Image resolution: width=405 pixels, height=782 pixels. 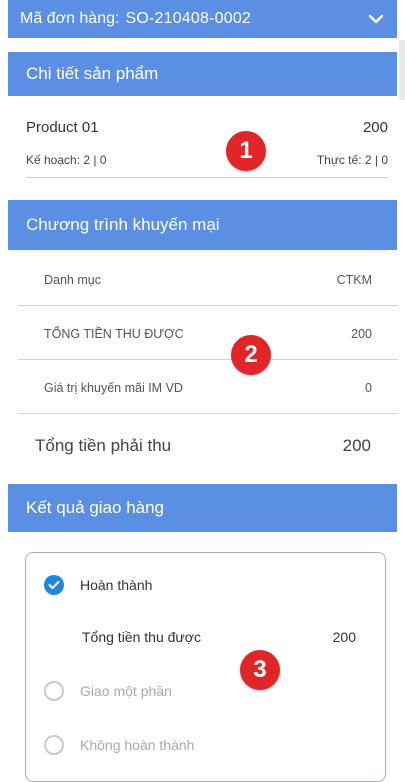 What do you see at coordinates (103, 445) in the screenshot?
I see `total-due-label: Tổng tiền phải thu` at bounding box center [103, 445].